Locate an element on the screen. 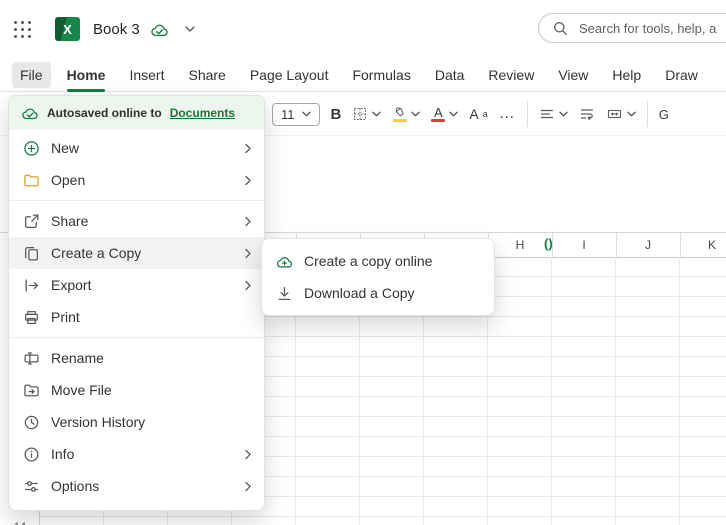 This screenshot has width=726, height=525. search-input is located at coordinates (651, 28).